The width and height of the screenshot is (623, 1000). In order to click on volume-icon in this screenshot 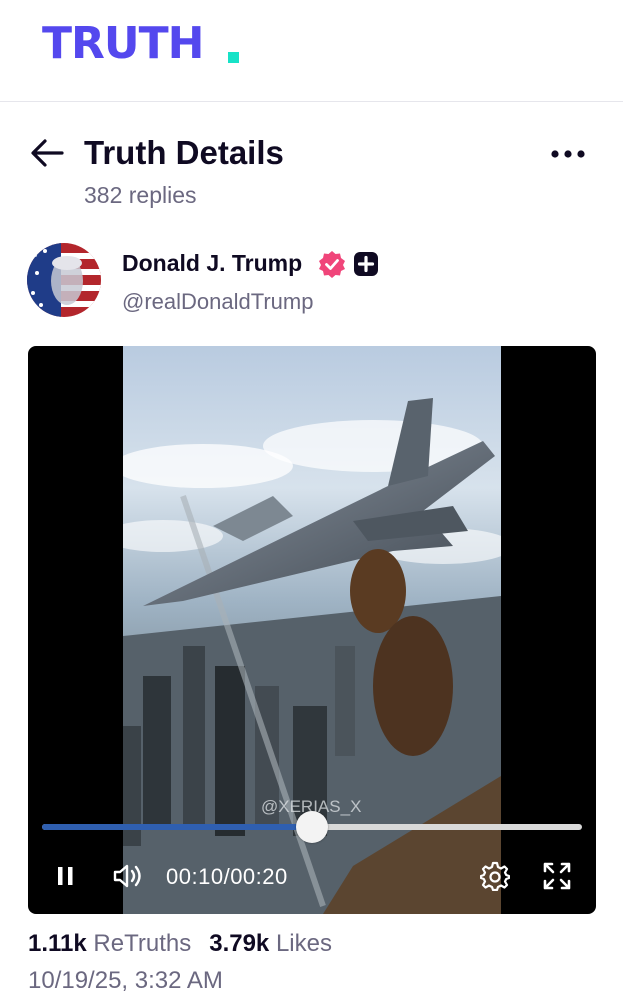, I will do `click(128, 876)`.